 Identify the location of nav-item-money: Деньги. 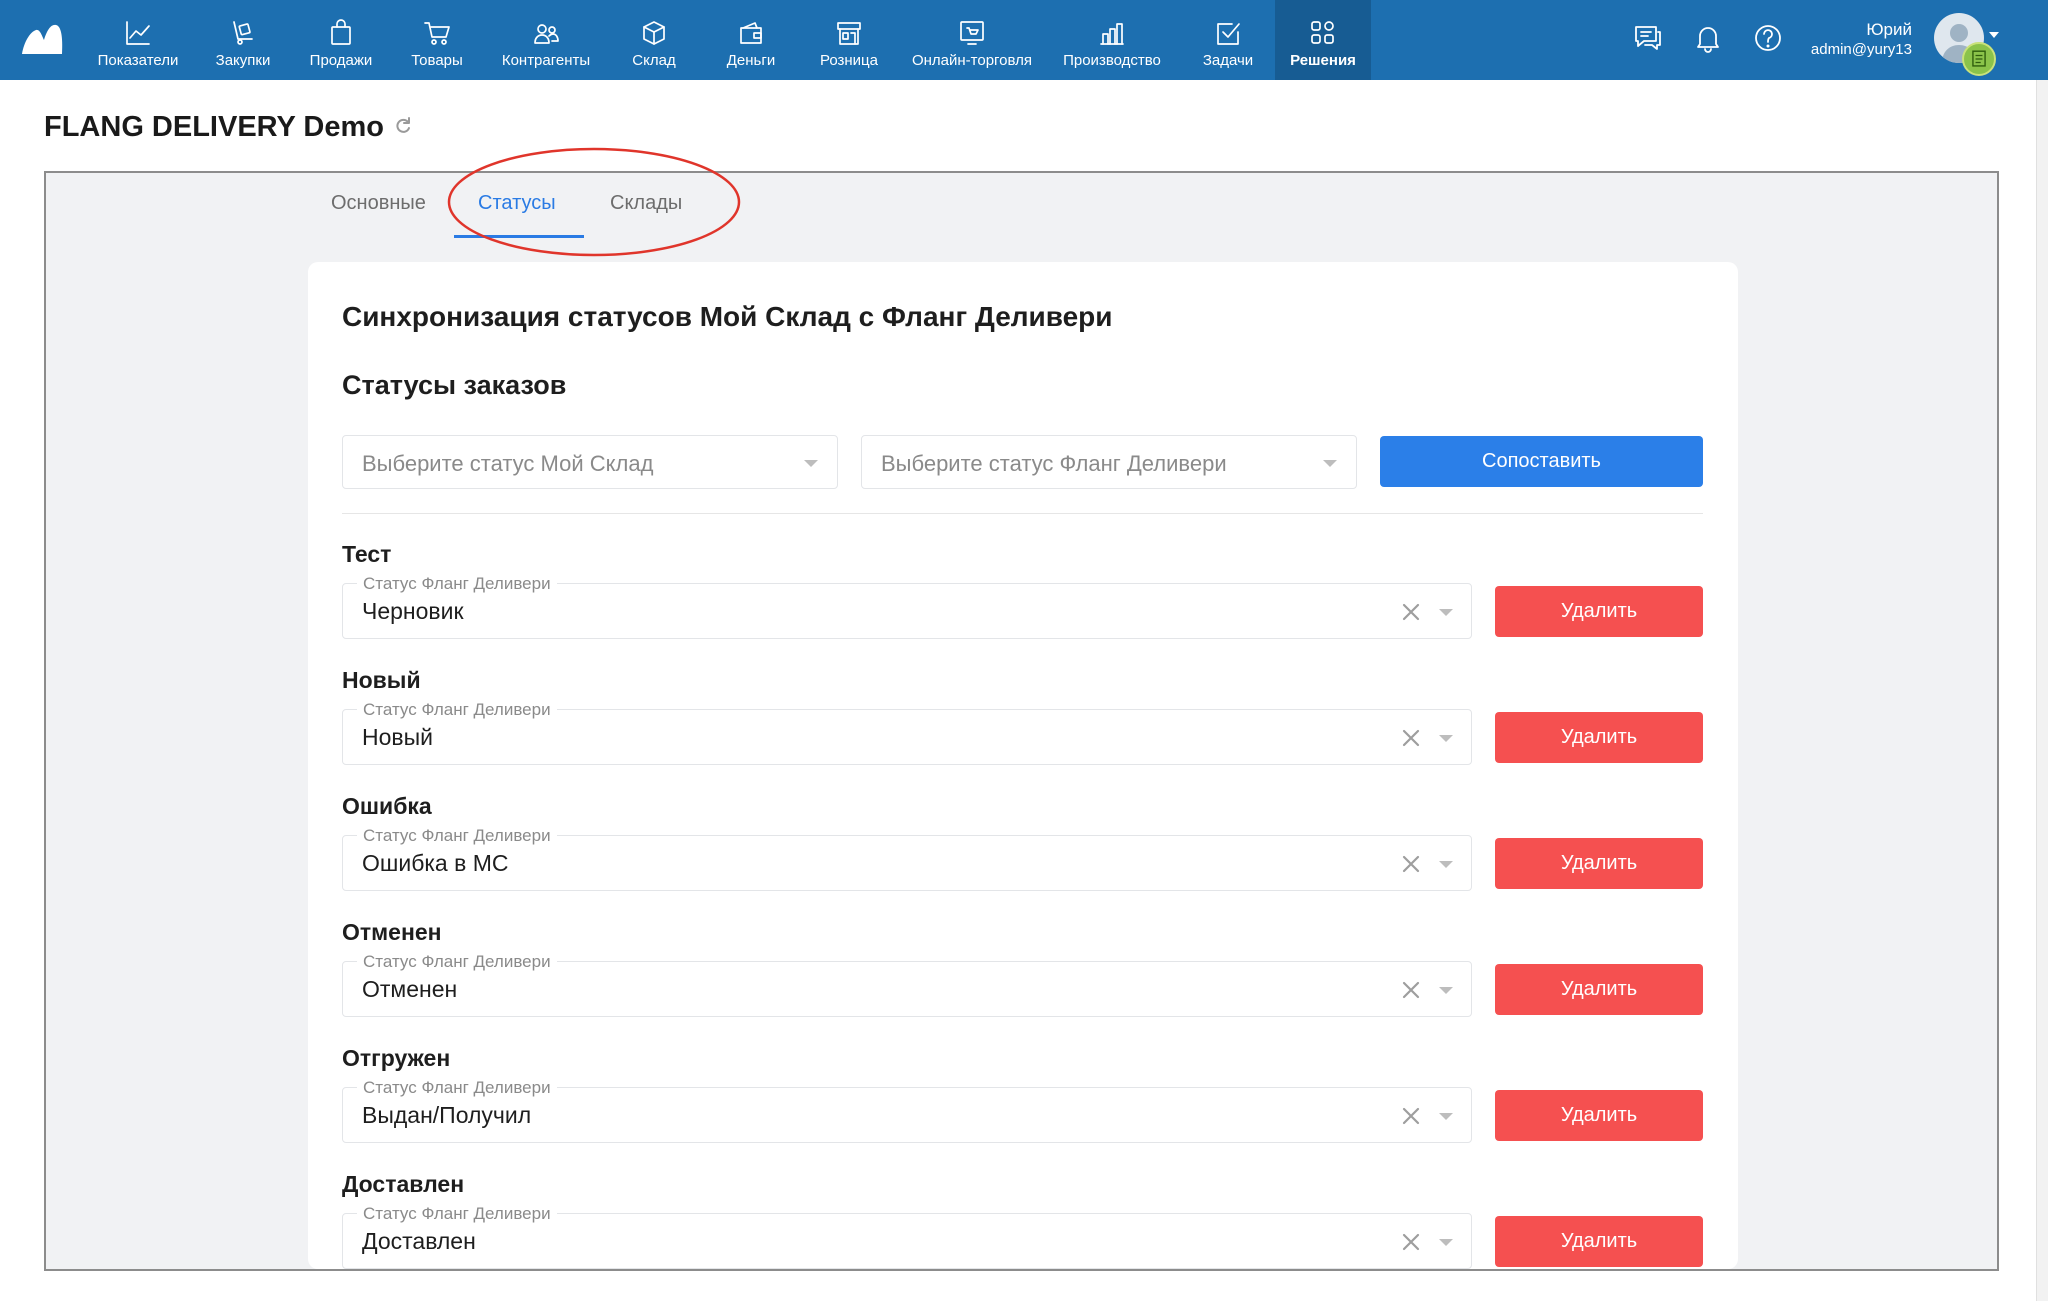
(751, 40).